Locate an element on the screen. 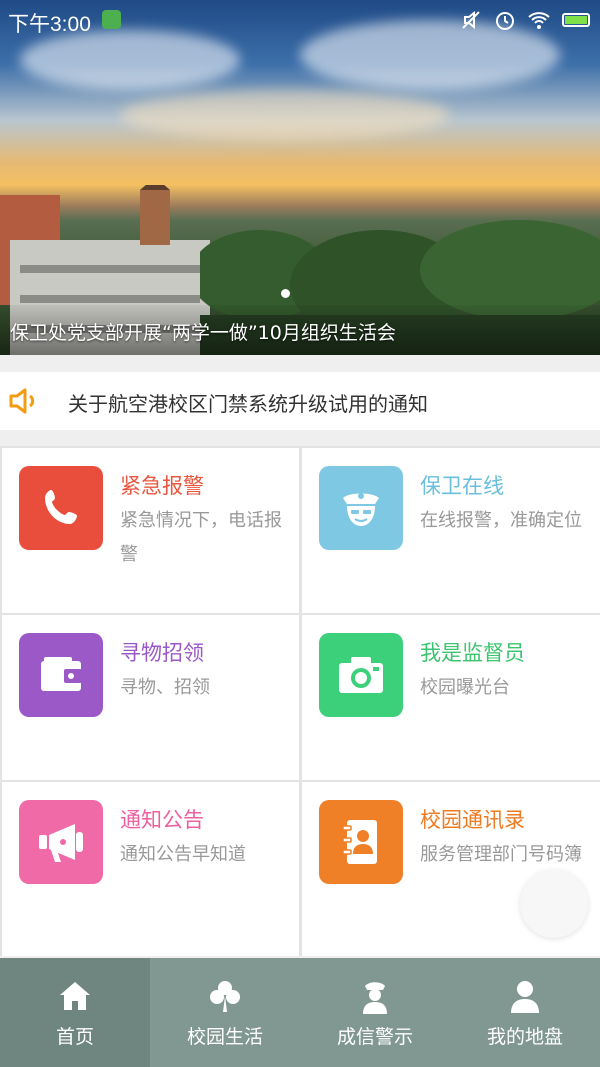 The image size is (600, 1067). police-icon is located at coordinates (361, 509).